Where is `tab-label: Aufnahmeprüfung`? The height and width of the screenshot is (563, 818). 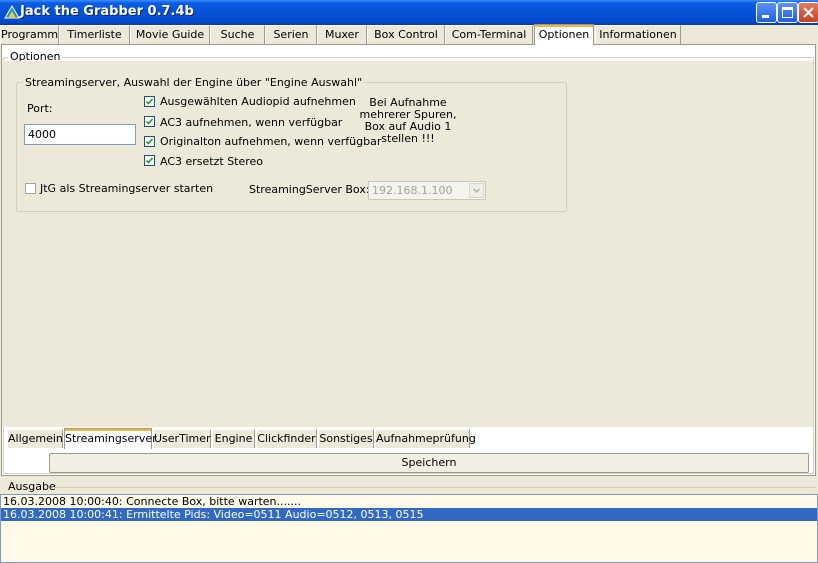
tab-label: Aufnahmeprüfung is located at coordinates (426, 438).